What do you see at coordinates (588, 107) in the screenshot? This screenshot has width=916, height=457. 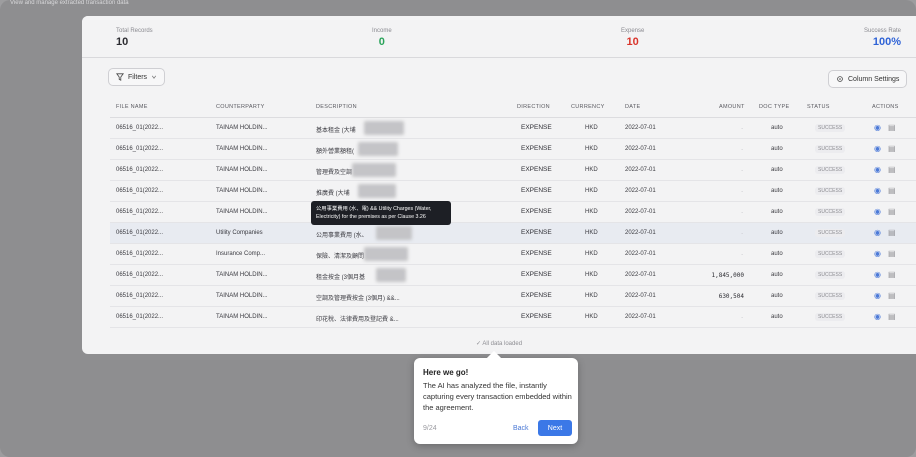 I see `header-currency: CURRENCY` at bounding box center [588, 107].